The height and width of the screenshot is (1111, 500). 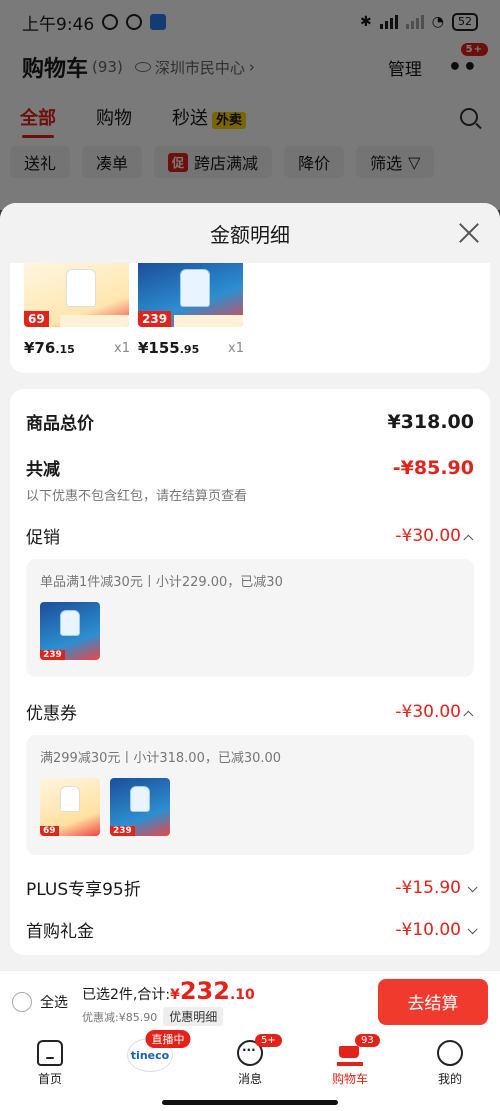 I want to click on home-icon, so click(x=50, y=1053).